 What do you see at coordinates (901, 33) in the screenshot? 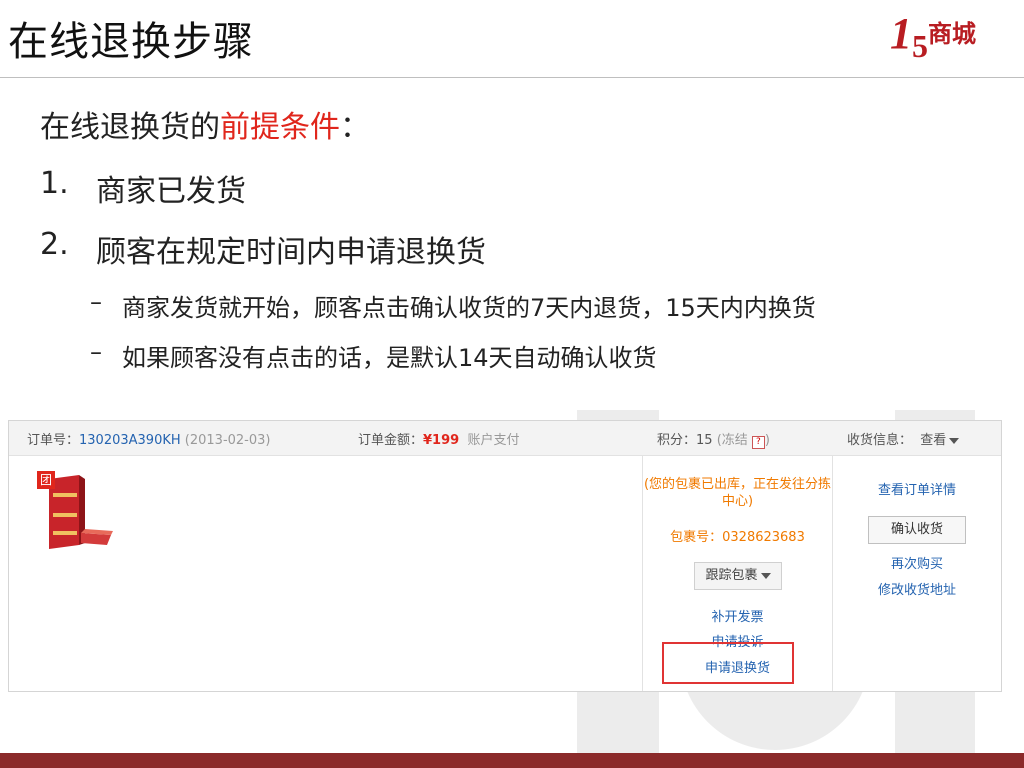
I see `logo-digit-one: 1` at bounding box center [901, 33].